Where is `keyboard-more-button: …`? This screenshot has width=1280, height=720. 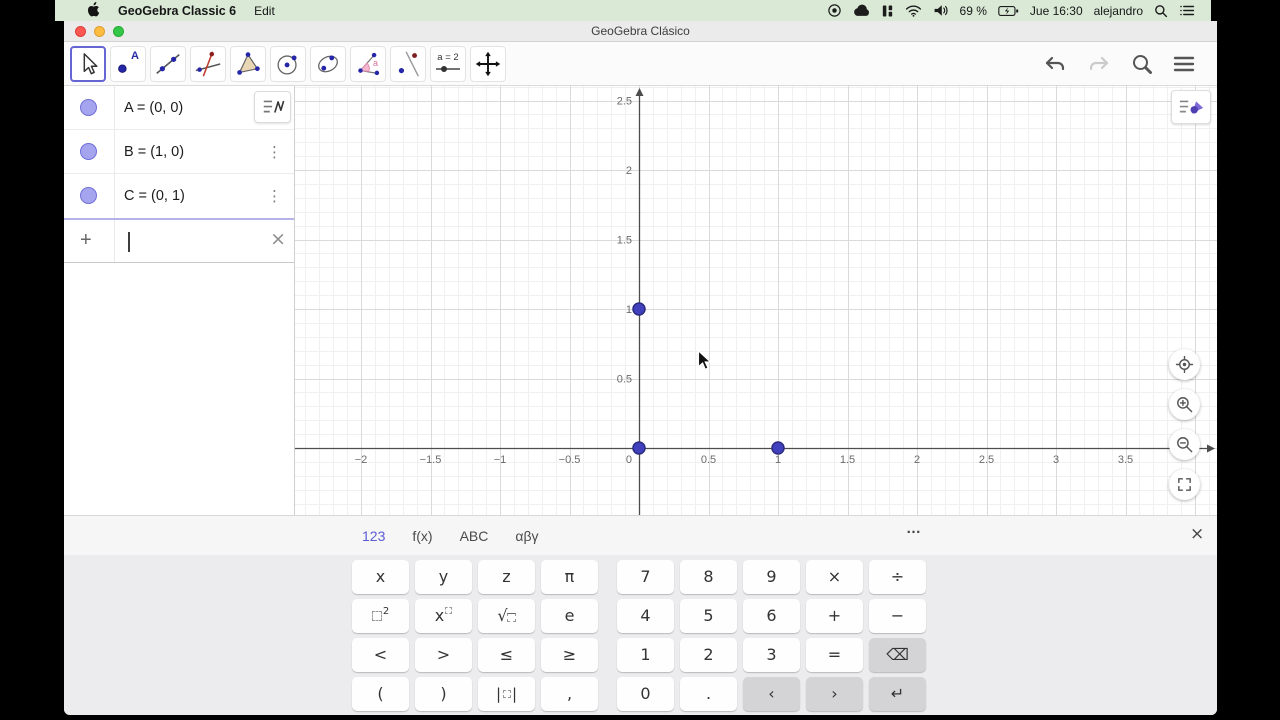 keyboard-more-button: … is located at coordinates (914, 528).